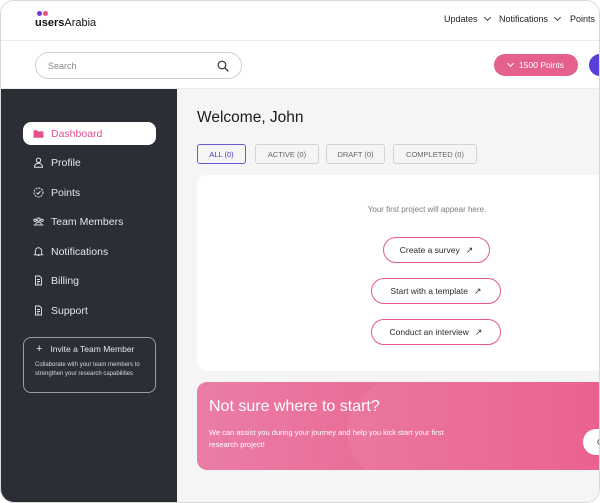 Image resolution: width=600 pixels, height=503 pixels. I want to click on badge-icon, so click(38, 192).